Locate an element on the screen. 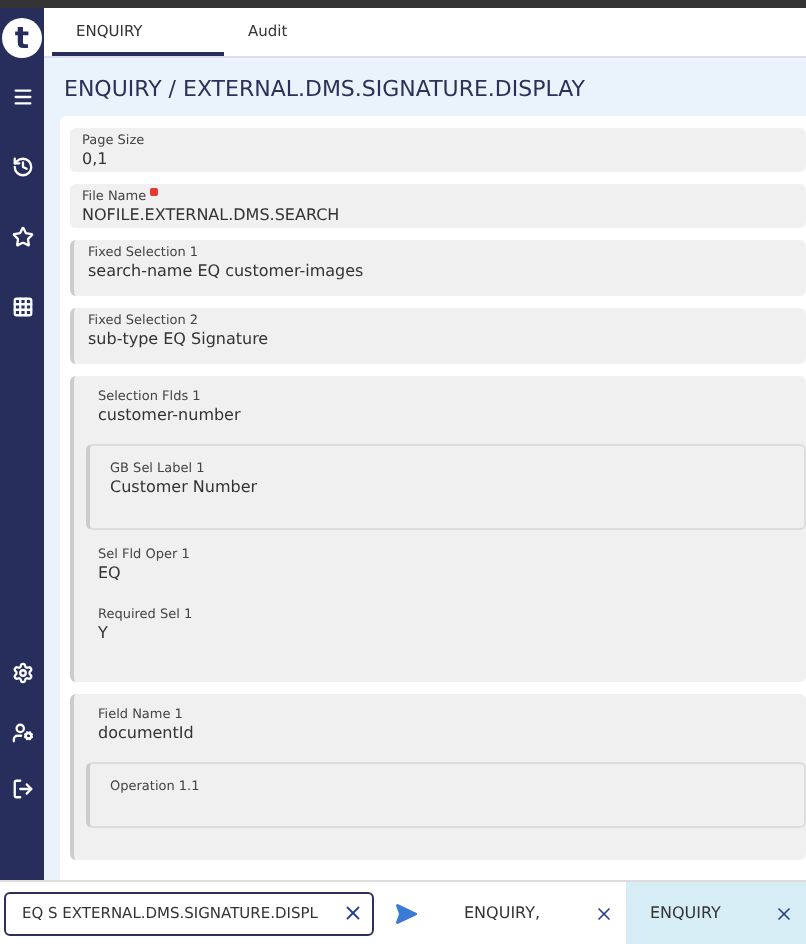  clear-icon is located at coordinates (353, 912).